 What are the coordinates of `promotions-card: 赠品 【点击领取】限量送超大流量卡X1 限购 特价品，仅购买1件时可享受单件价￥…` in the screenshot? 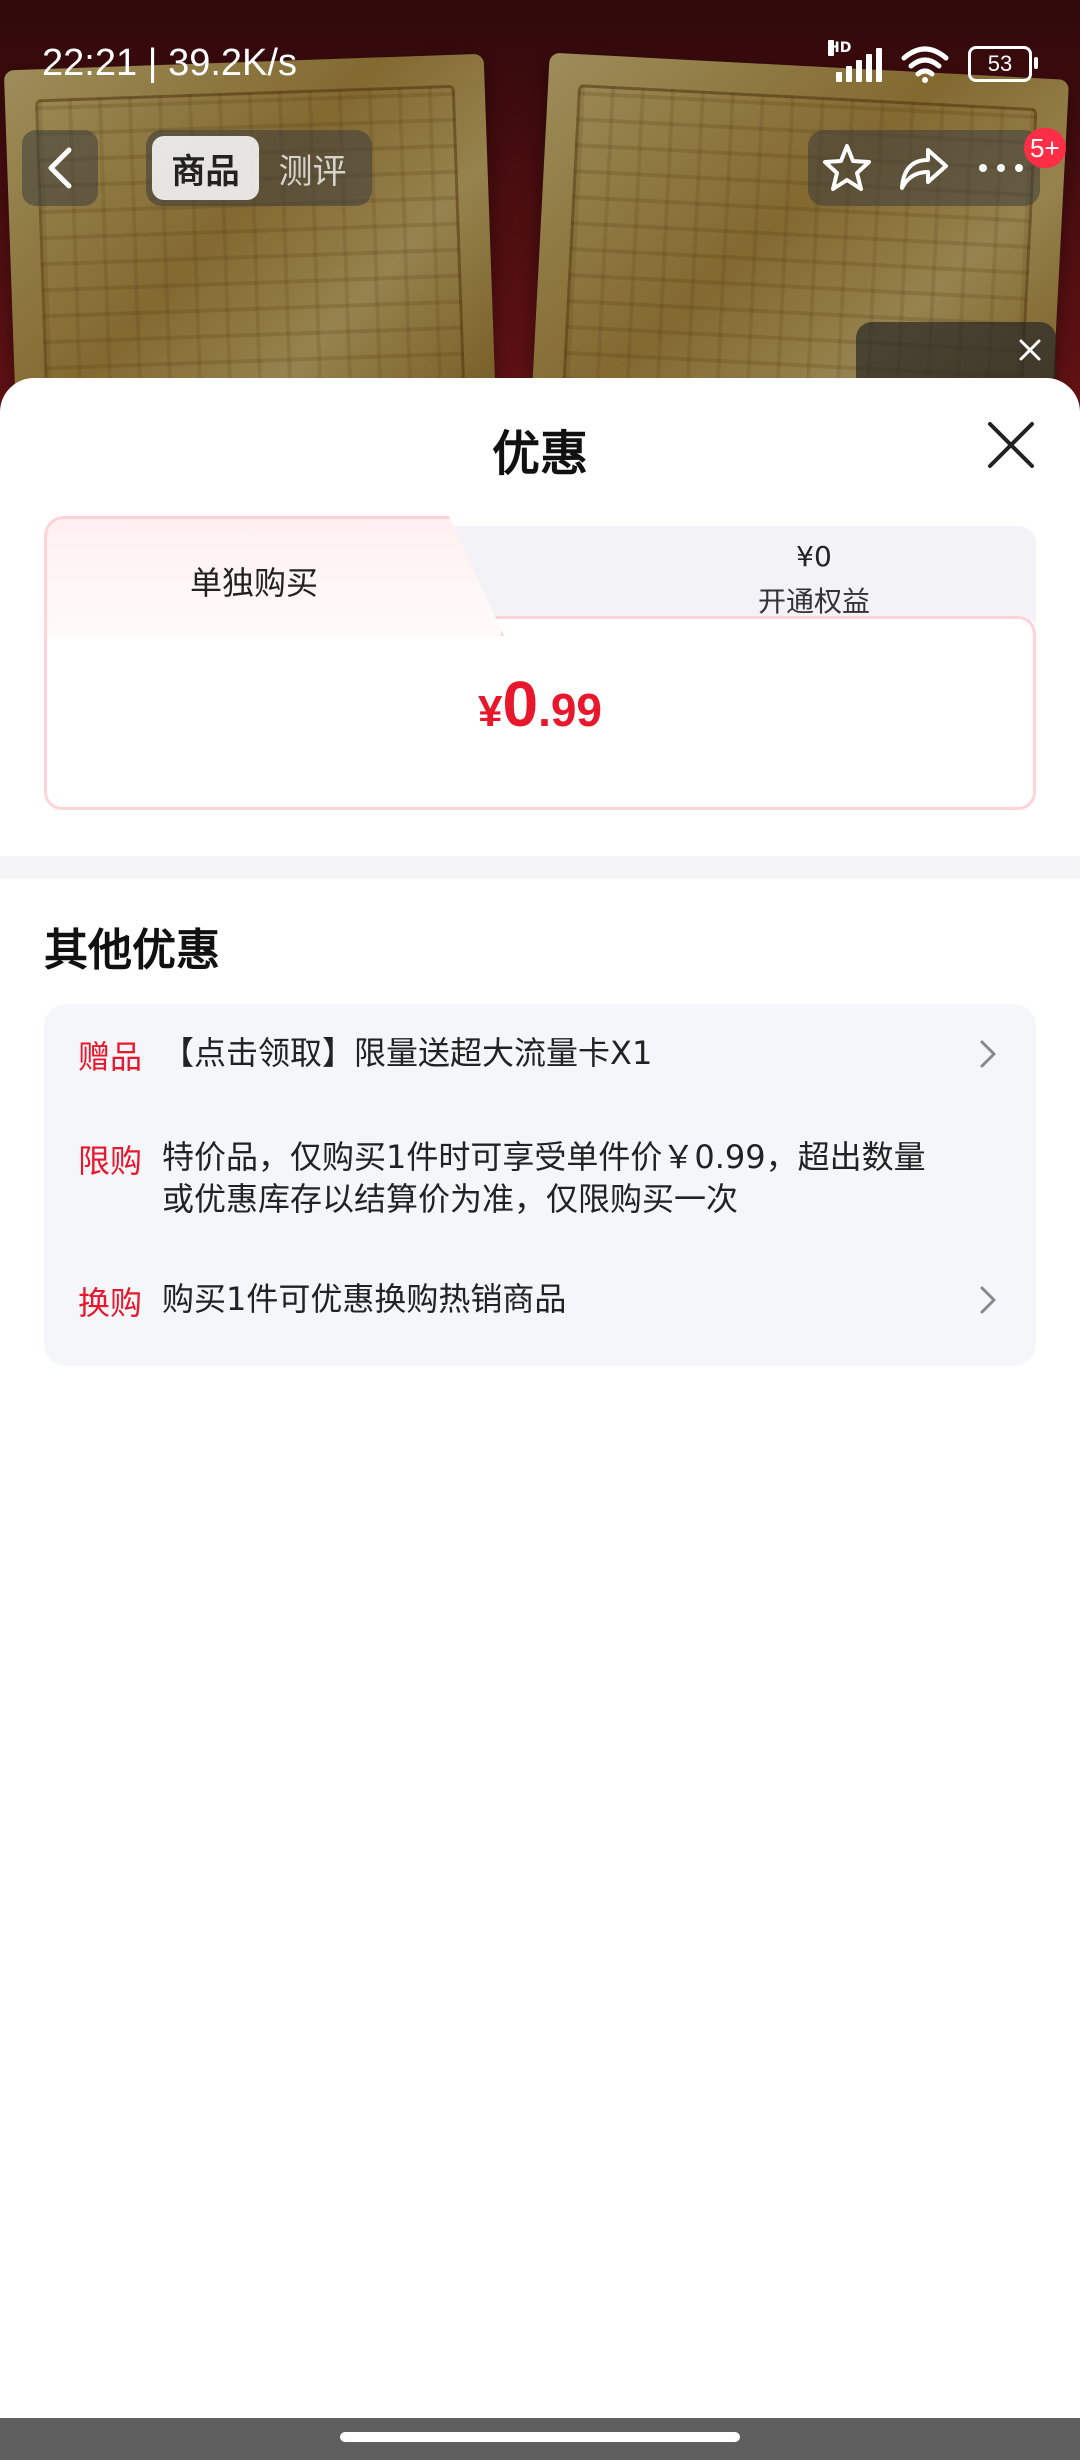 It's located at (540, 1185).